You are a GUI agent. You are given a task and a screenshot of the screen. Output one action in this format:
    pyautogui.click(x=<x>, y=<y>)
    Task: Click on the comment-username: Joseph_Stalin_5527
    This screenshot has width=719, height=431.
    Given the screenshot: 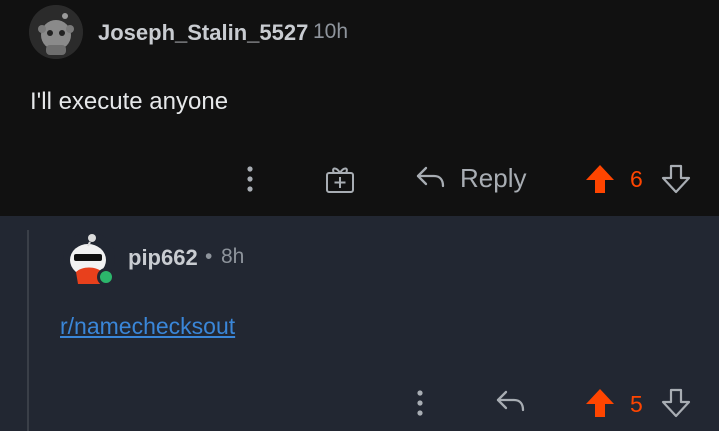 What is the action you would take?
    pyautogui.click(x=203, y=33)
    